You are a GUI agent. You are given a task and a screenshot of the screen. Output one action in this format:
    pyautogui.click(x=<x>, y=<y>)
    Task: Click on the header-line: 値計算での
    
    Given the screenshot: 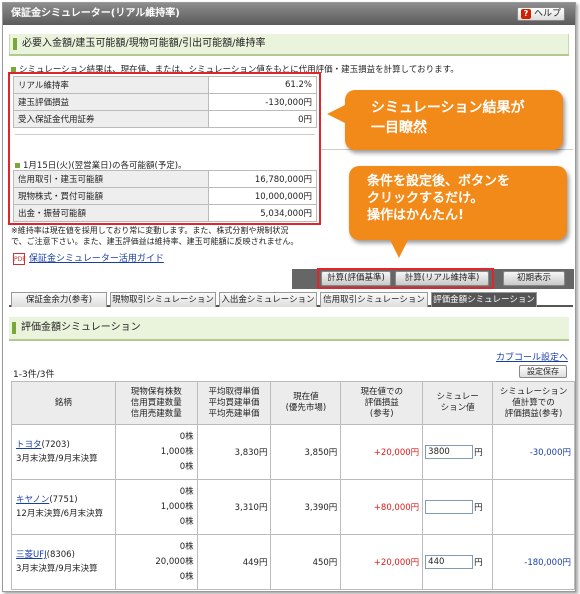 What is the action you would take?
    pyautogui.click(x=533, y=402)
    